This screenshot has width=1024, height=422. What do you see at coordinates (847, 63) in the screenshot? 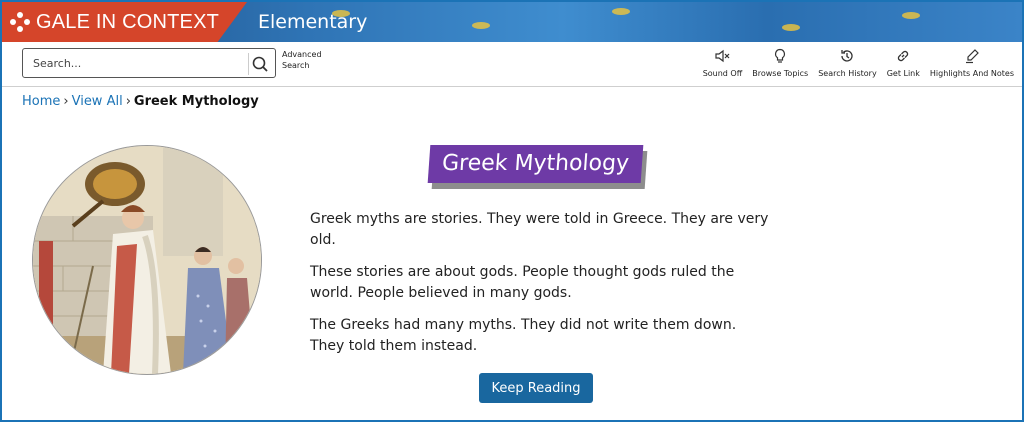
I see `search-history-button: Search History` at bounding box center [847, 63].